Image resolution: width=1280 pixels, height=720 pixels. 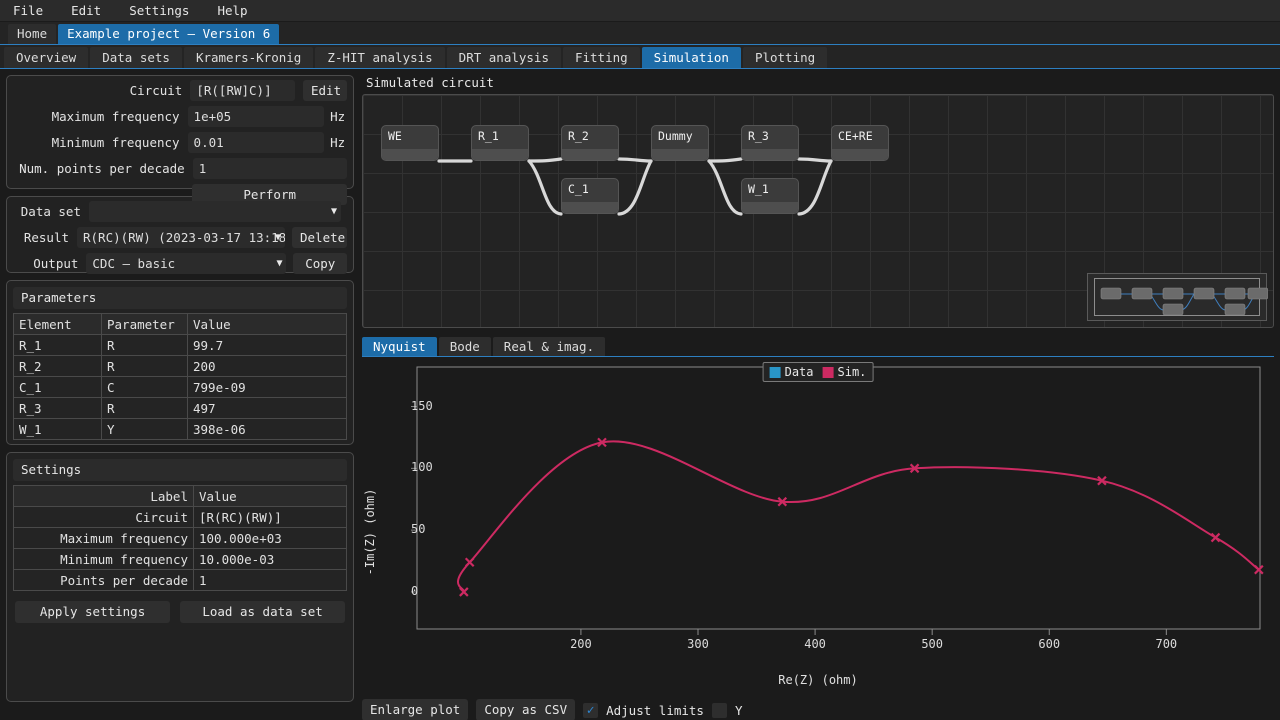 What do you see at coordinates (691, 57) in the screenshot?
I see `tab-simulation: Simulation` at bounding box center [691, 57].